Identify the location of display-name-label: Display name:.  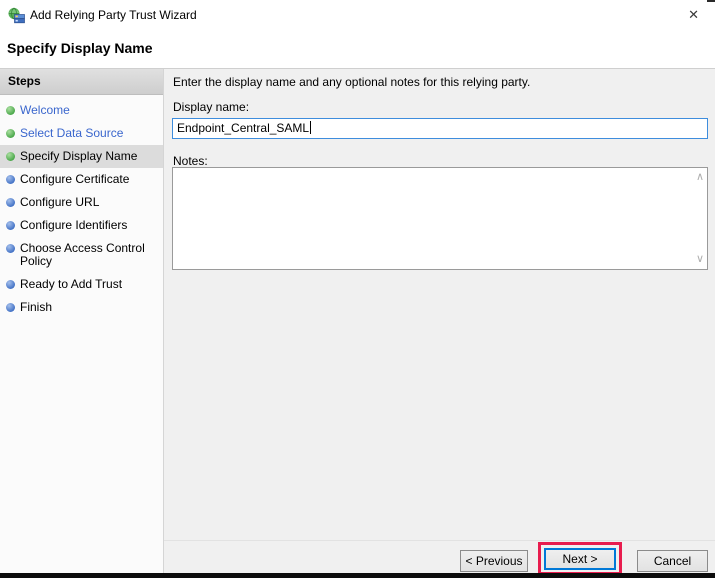
(211, 107).